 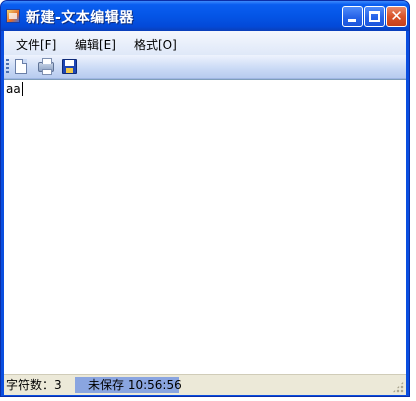 I want to click on editor-content: aa, so click(x=14, y=89).